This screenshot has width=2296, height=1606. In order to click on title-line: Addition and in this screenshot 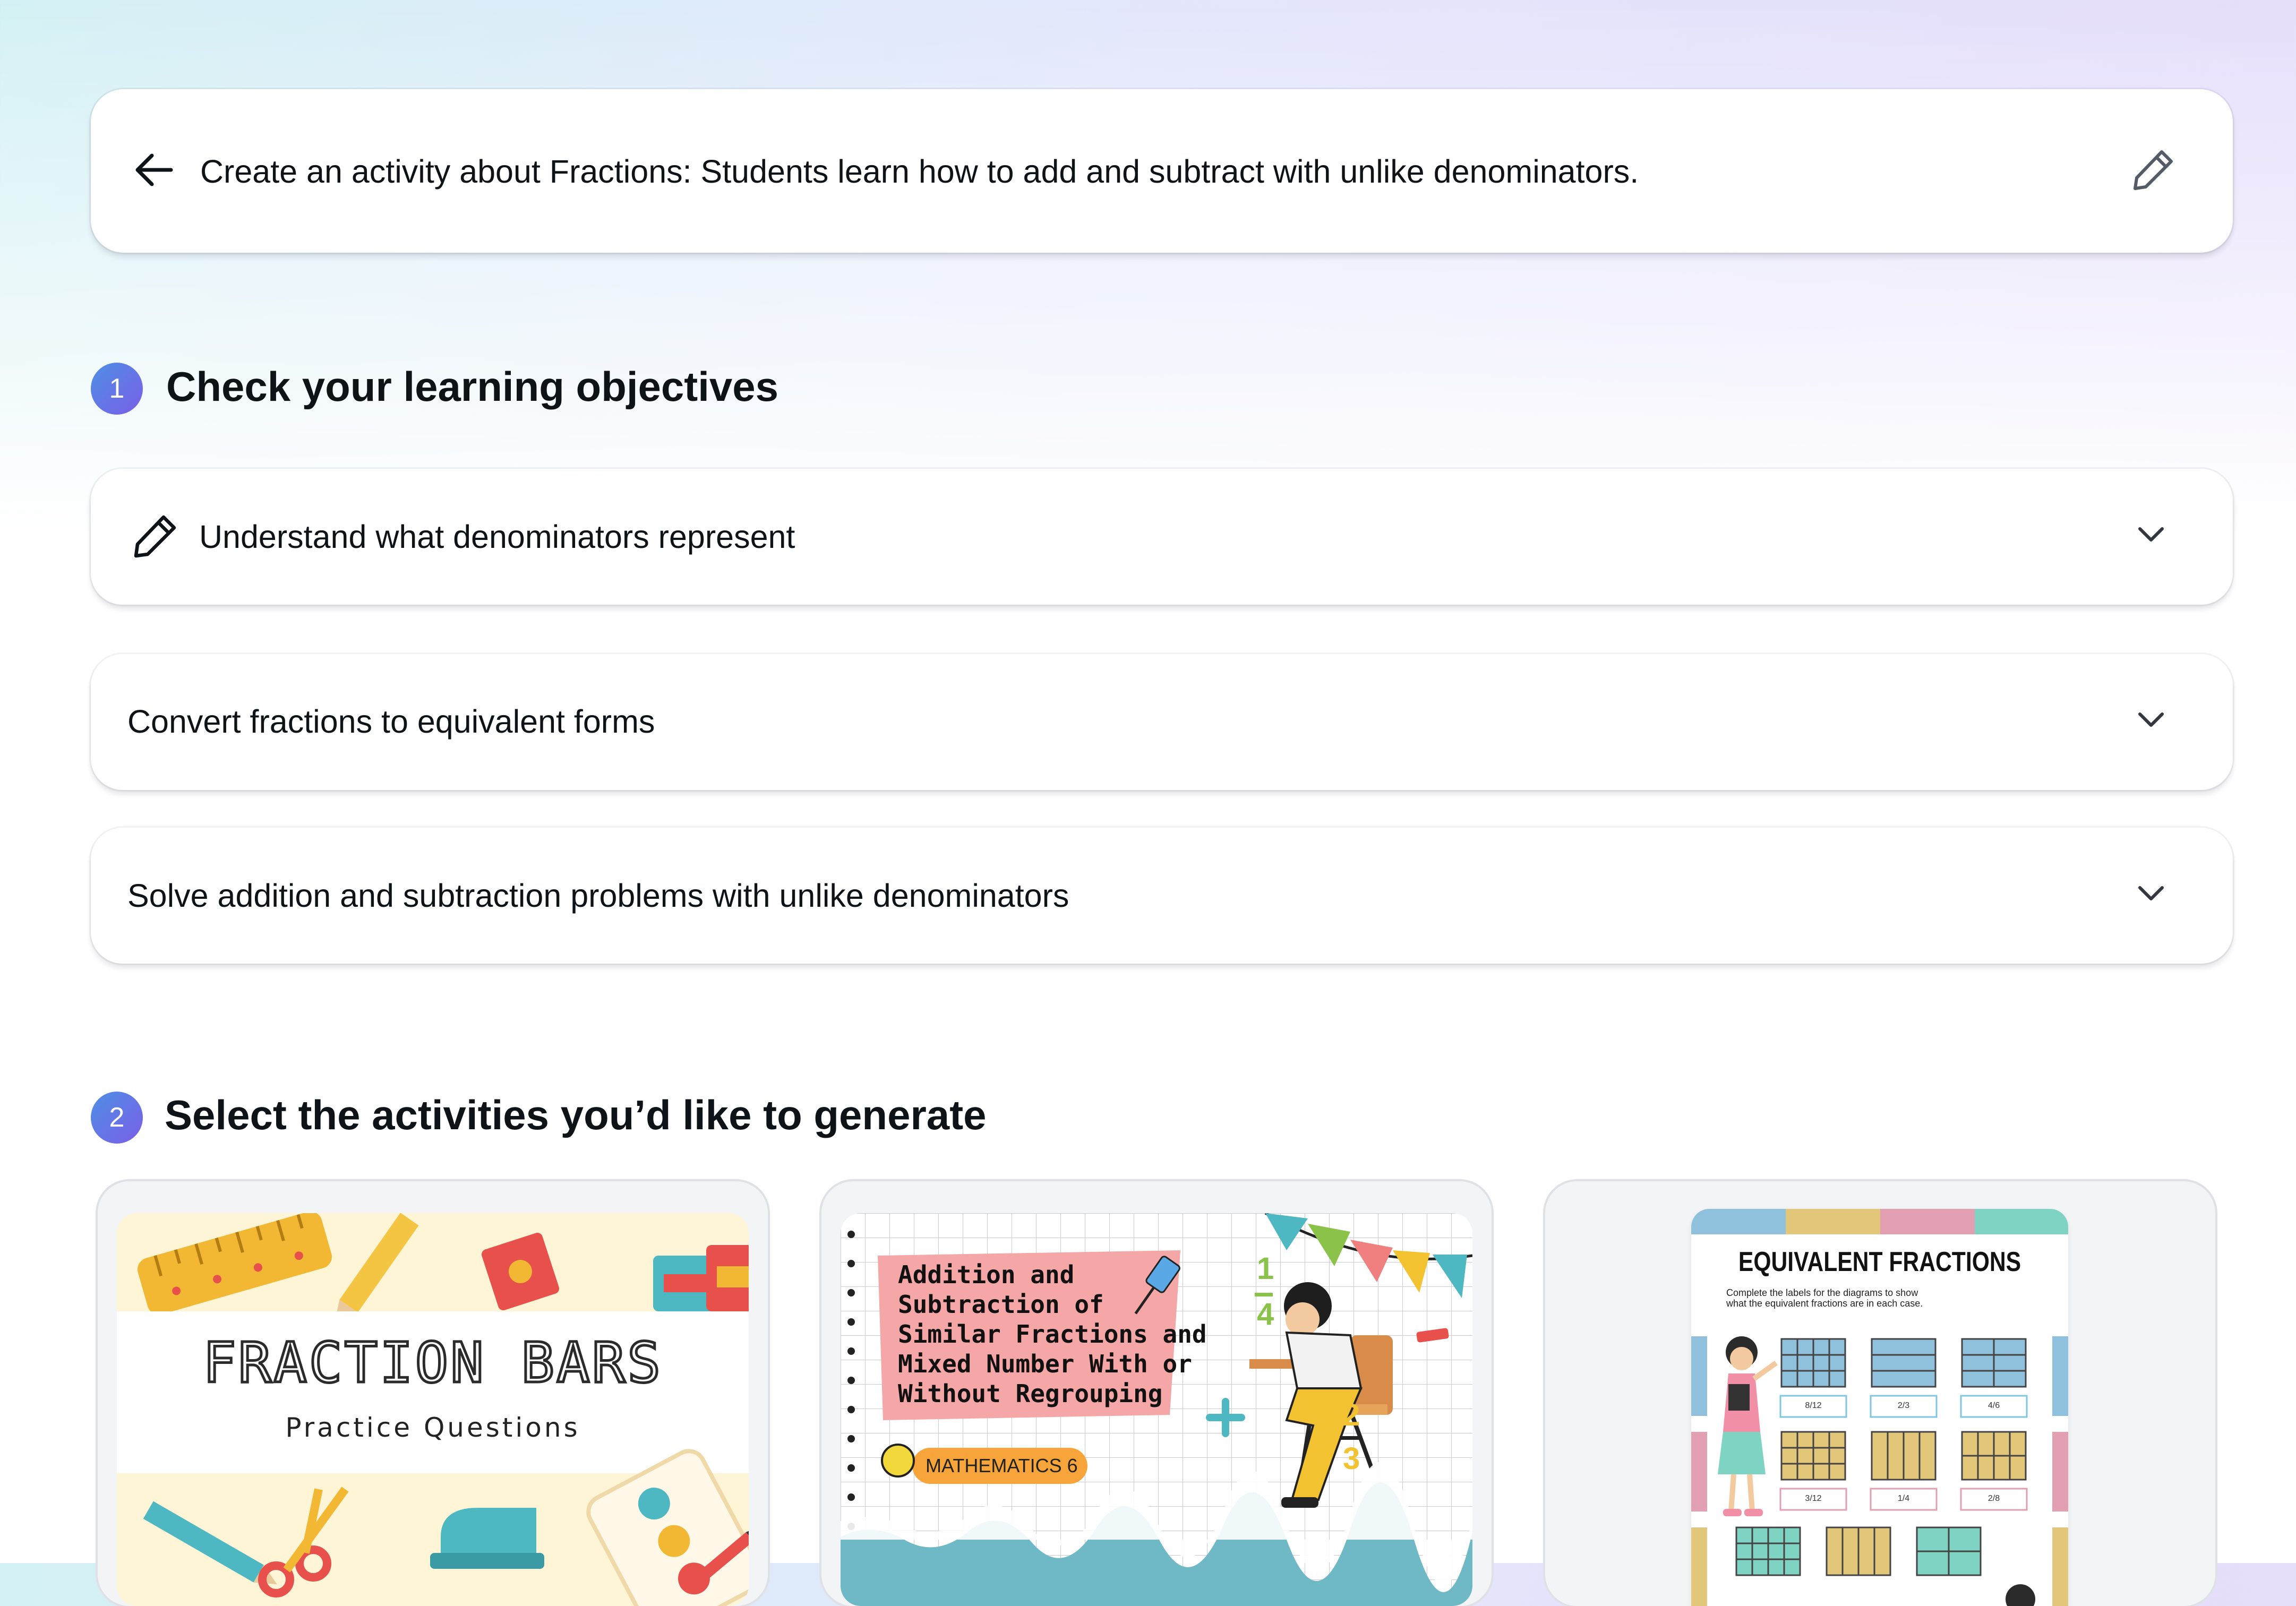, I will do `click(986, 1274)`.